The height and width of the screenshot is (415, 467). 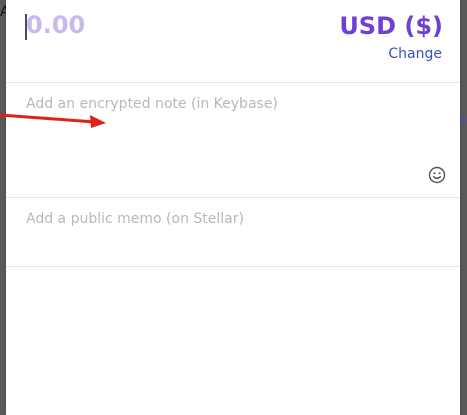 What do you see at coordinates (437, 175) in the screenshot?
I see `smiley-icon` at bounding box center [437, 175].